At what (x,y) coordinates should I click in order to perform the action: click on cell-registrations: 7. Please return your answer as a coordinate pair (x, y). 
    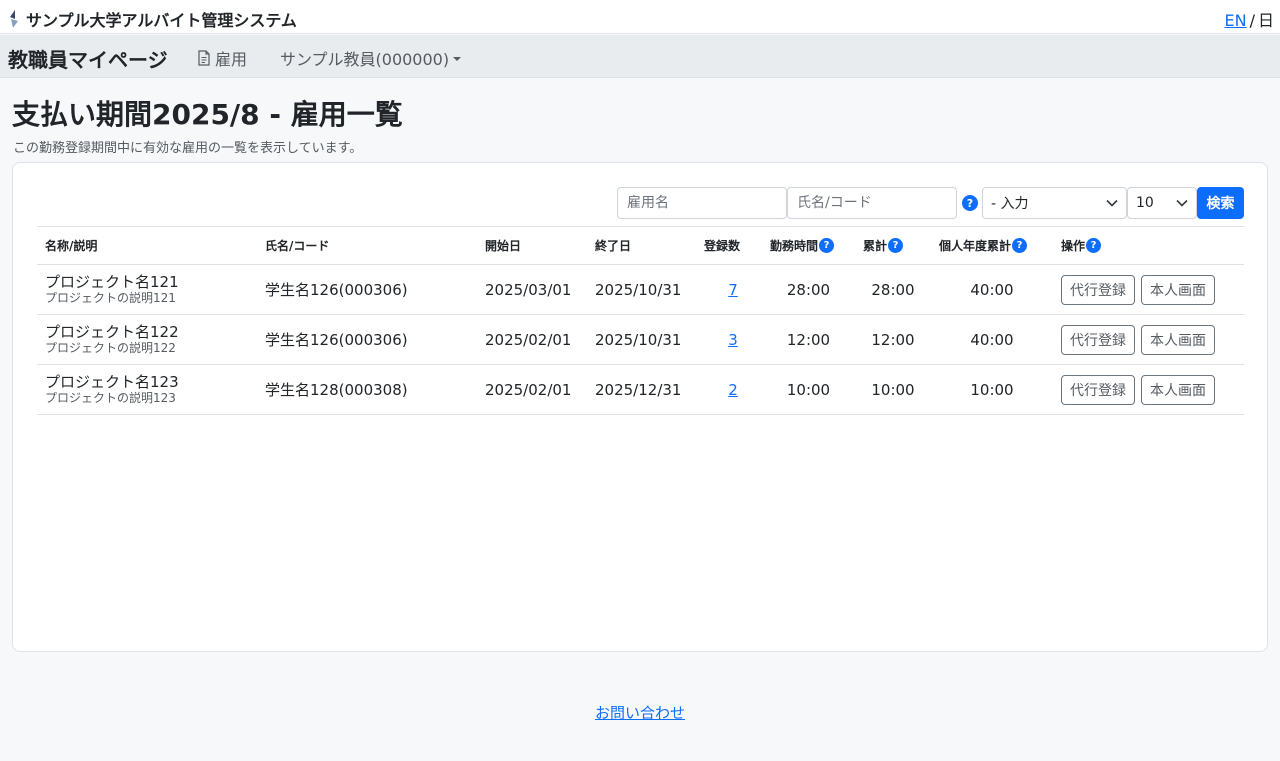
    Looking at the image, I should click on (729, 289).